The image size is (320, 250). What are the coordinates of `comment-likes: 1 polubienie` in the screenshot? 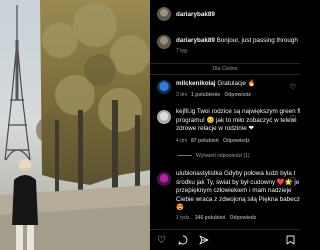 It's located at (205, 95).